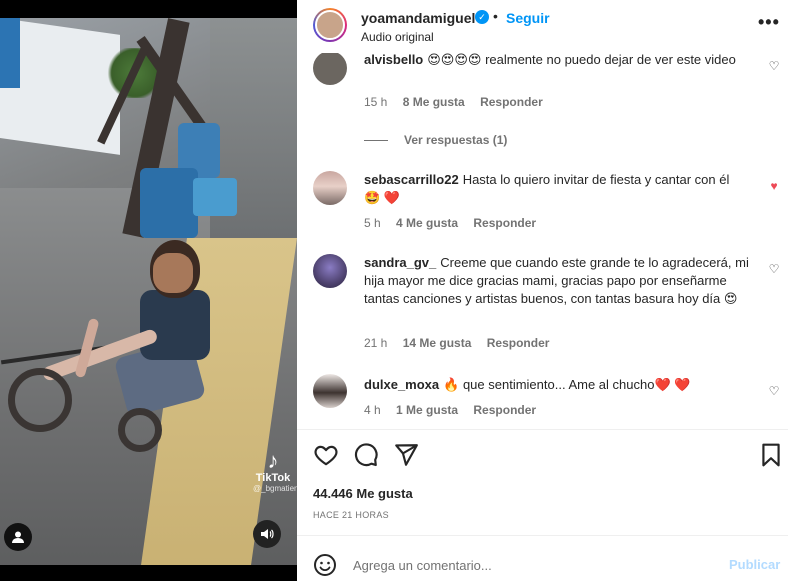 Image resolution: width=788 pixels, height=581 pixels. What do you see at coordinates (273, 478) in the screenshot?
I see `tiktok-word: TikTok` at bounding box center [273, 478].